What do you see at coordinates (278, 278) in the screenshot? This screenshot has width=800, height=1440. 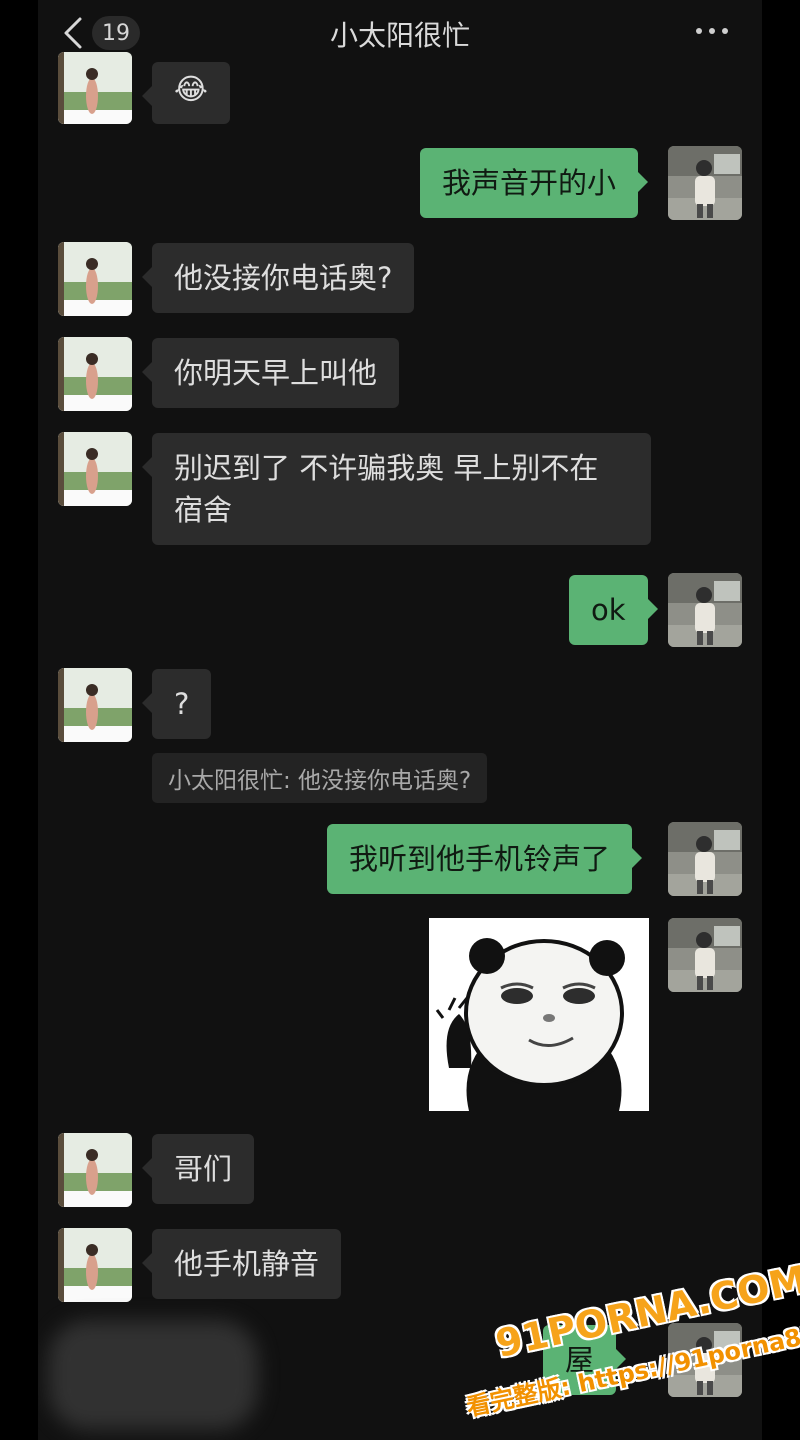 I see `message-bubble-incoming: 他没接你电话奥?` at bounding box center [278, 278].